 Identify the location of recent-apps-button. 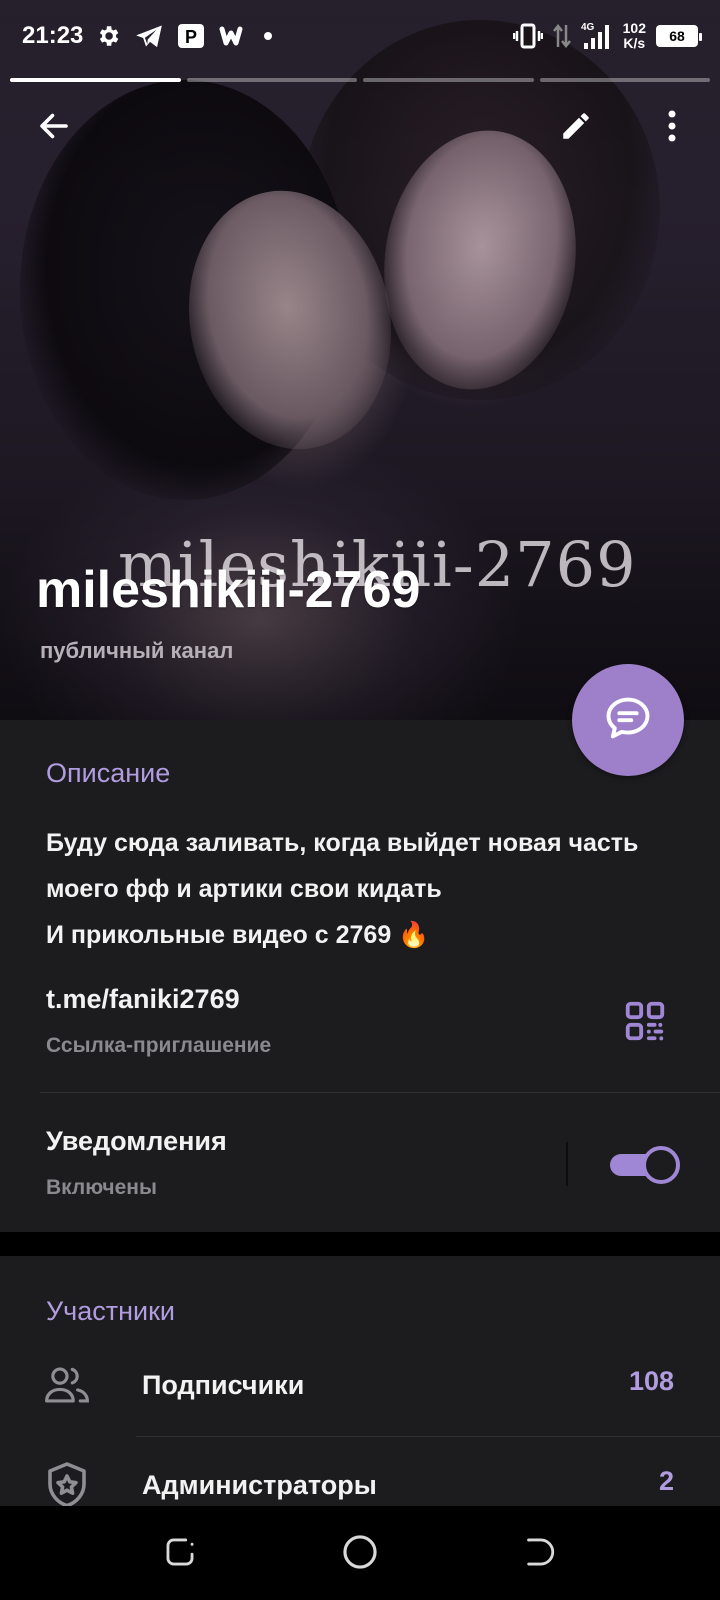
(180, 1554).